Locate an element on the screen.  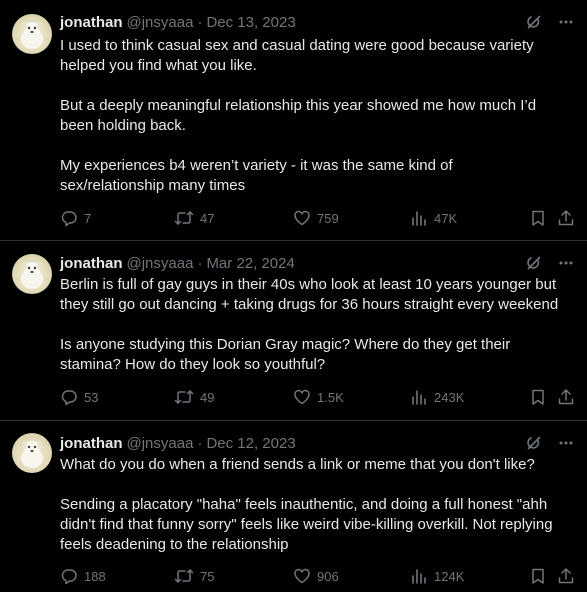
like-button: 1.5K is located at coordinates (318, 397).